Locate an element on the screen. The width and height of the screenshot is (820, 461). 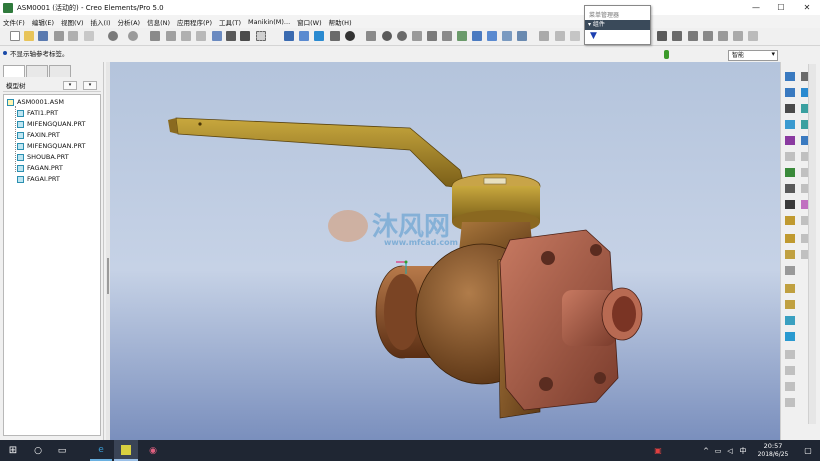
selection-box-icon is located at coordinates (261, 36).